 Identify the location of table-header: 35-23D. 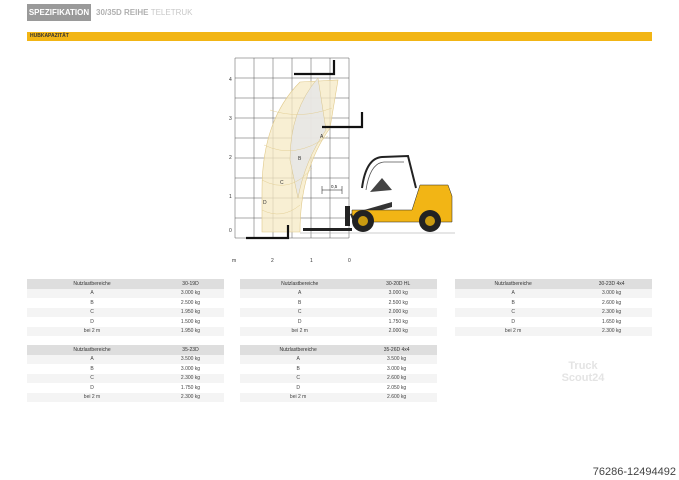
(190, 350).